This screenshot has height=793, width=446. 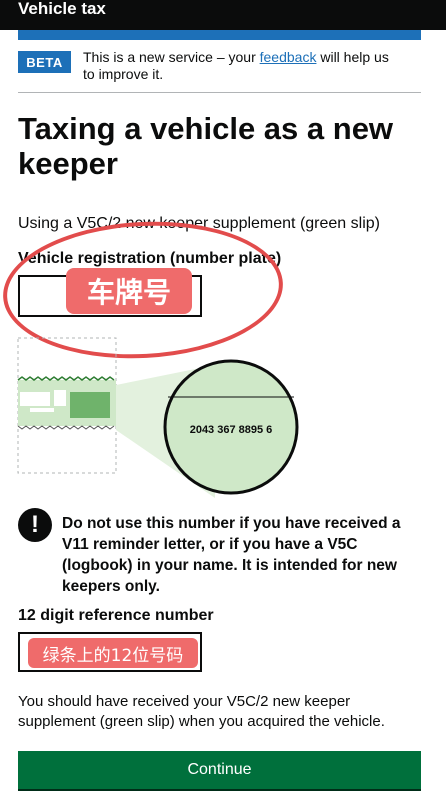 I want to click on annotation-reference-badge: 绿条上的12位号码, so click(x=113, y=653).